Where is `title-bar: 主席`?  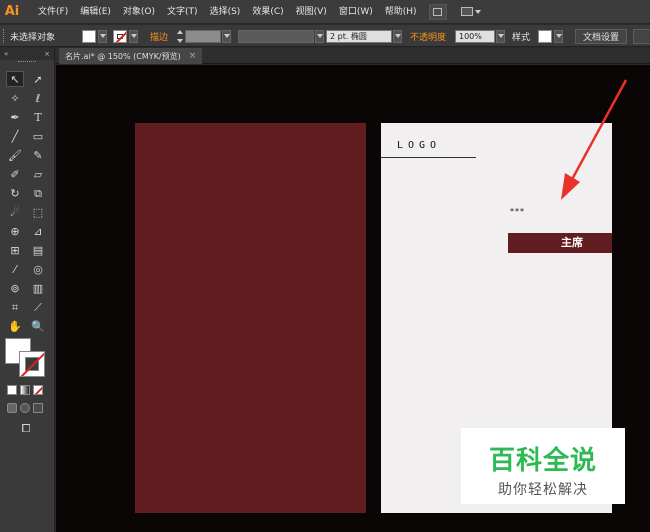 title-bar: 主席 is located at coordinates (560, 243).